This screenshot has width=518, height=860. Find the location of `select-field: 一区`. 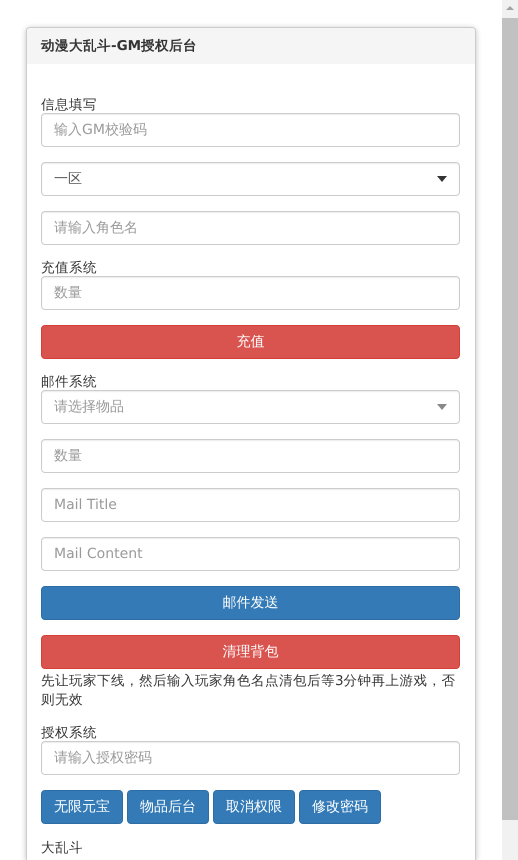

select-field: 一区 is located at coordinates (250, 179).